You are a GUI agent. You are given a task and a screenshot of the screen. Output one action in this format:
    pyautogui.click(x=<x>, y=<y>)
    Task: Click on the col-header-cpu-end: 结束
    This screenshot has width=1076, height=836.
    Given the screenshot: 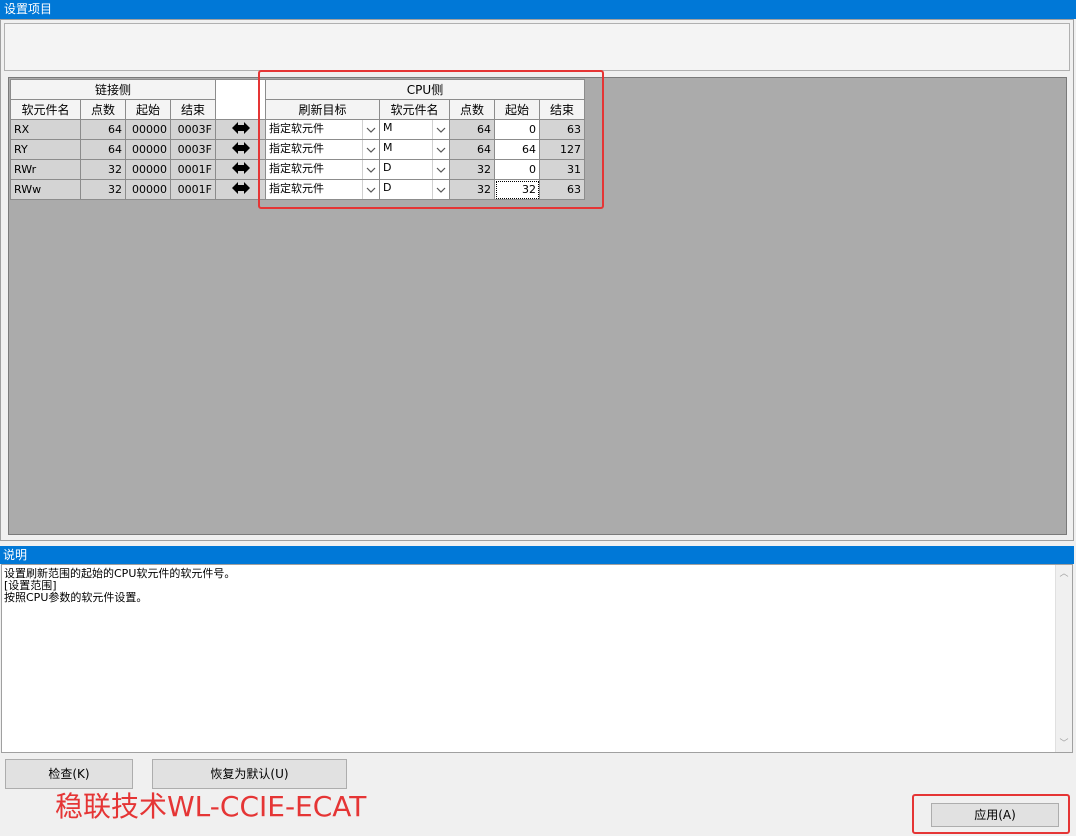 What is the action you would take?
    pyautogui.click(x=562, y=109)
    